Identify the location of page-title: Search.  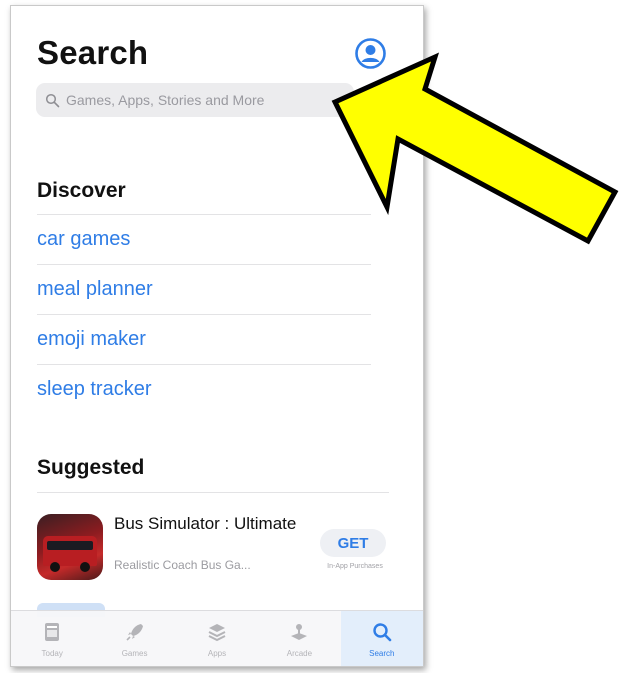
(93, 52).